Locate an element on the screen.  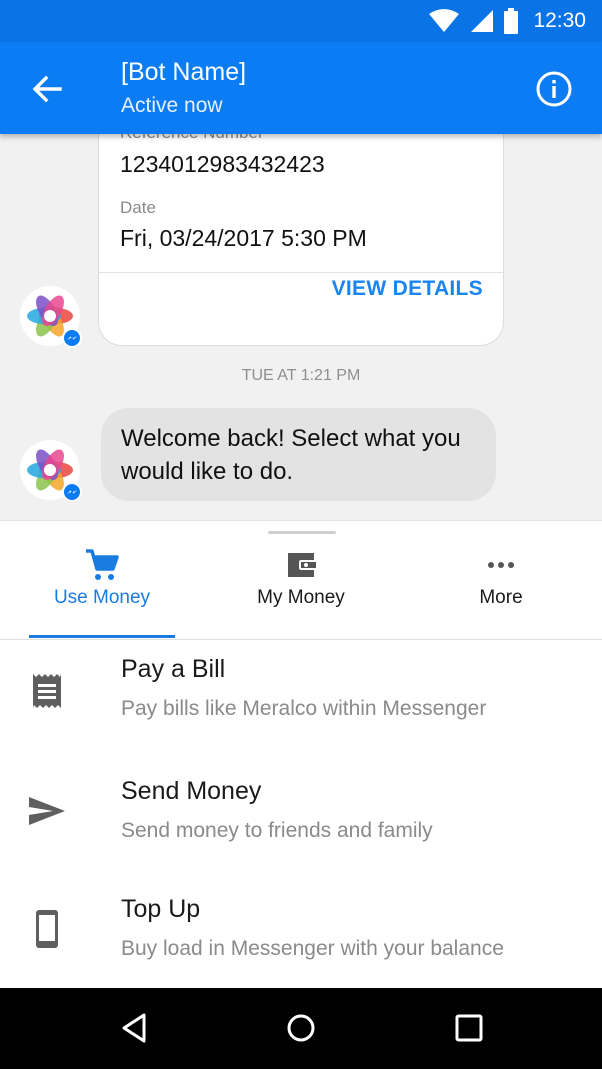
menu-item-subtitle: Send money to friends and family is located at coordinates (277, 830).